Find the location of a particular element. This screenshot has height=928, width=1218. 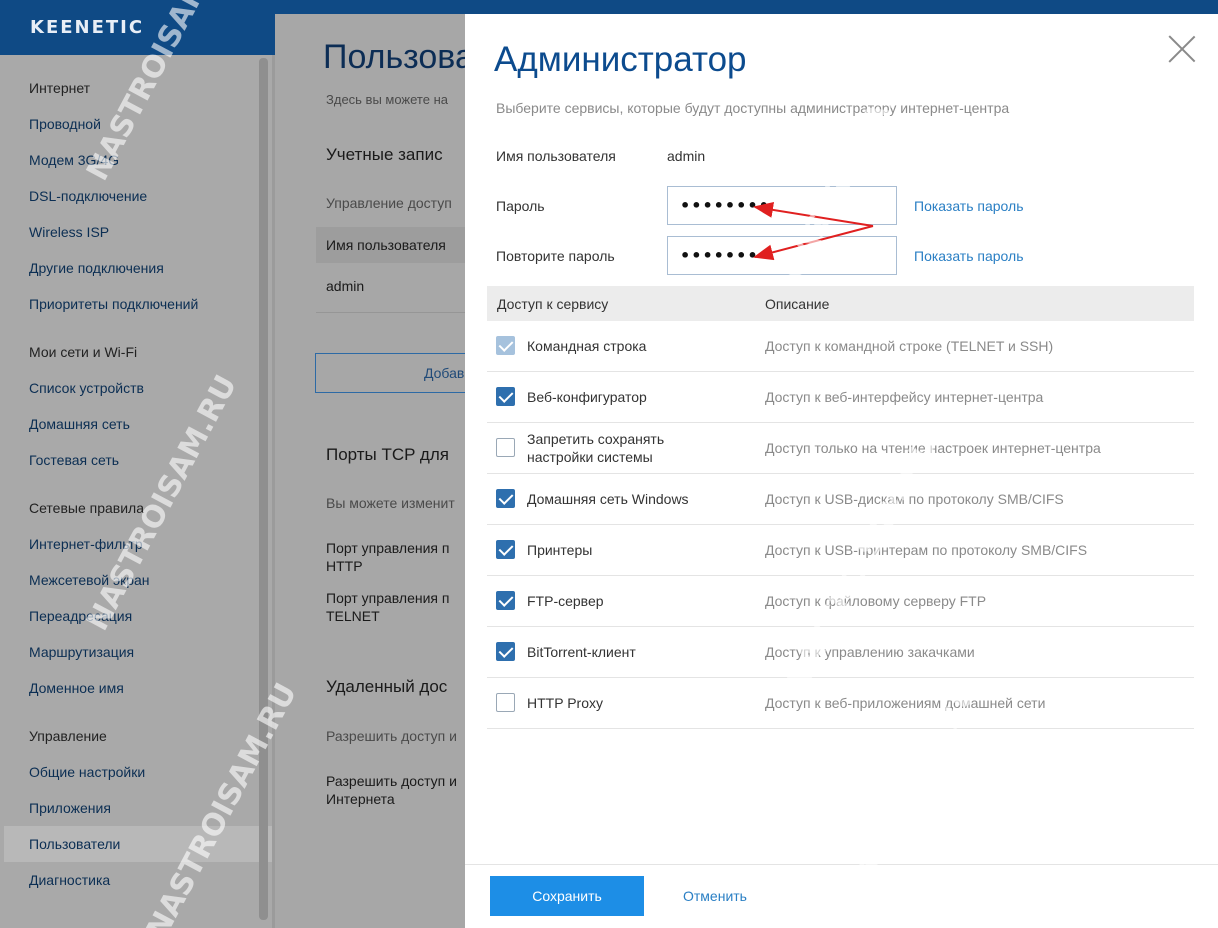

service-name: BitTorrent-клиент is located at coordinates (581, 652).